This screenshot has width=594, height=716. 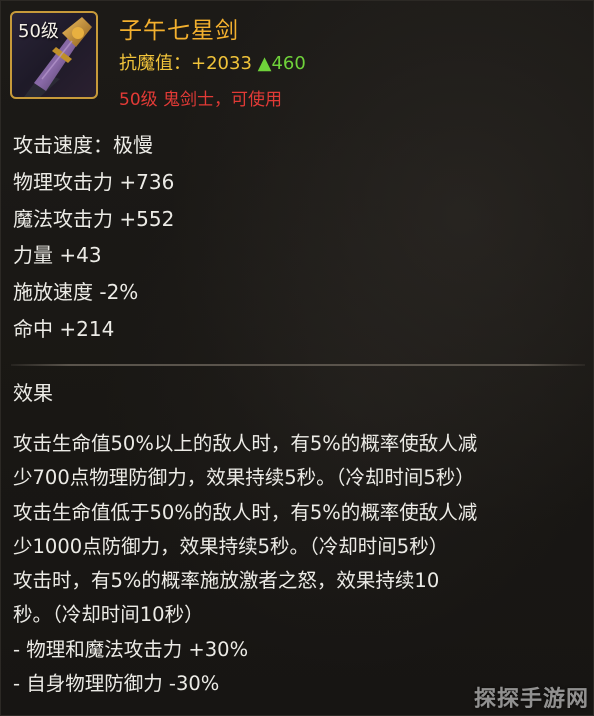 I want to click on item-icon-frame: 50级, so click(x=54, y=55).